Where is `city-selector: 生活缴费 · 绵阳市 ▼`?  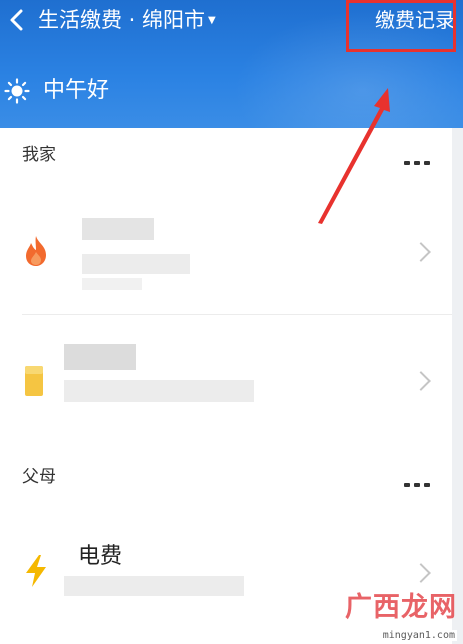
city-selector: 生活缴费 · 绵阳市 ▼ is located at coordinates (127, 20).